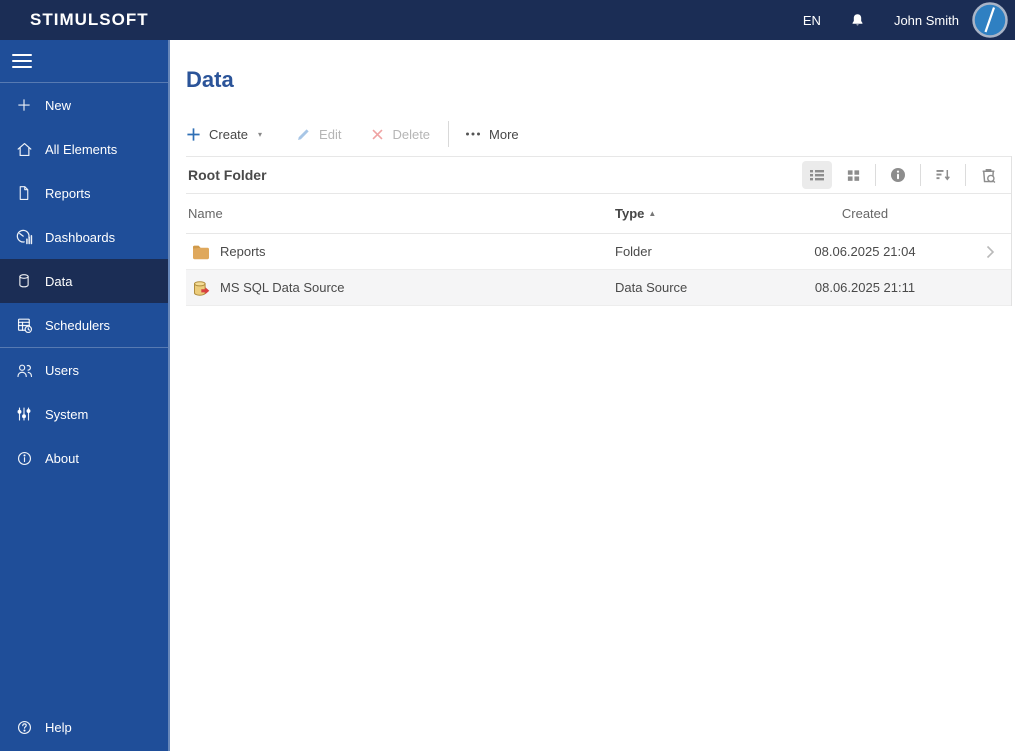  What do you see at coordinates (449, 134) in the screenshot?
I see `toolbar-divider` at bounding box center [449, 134].